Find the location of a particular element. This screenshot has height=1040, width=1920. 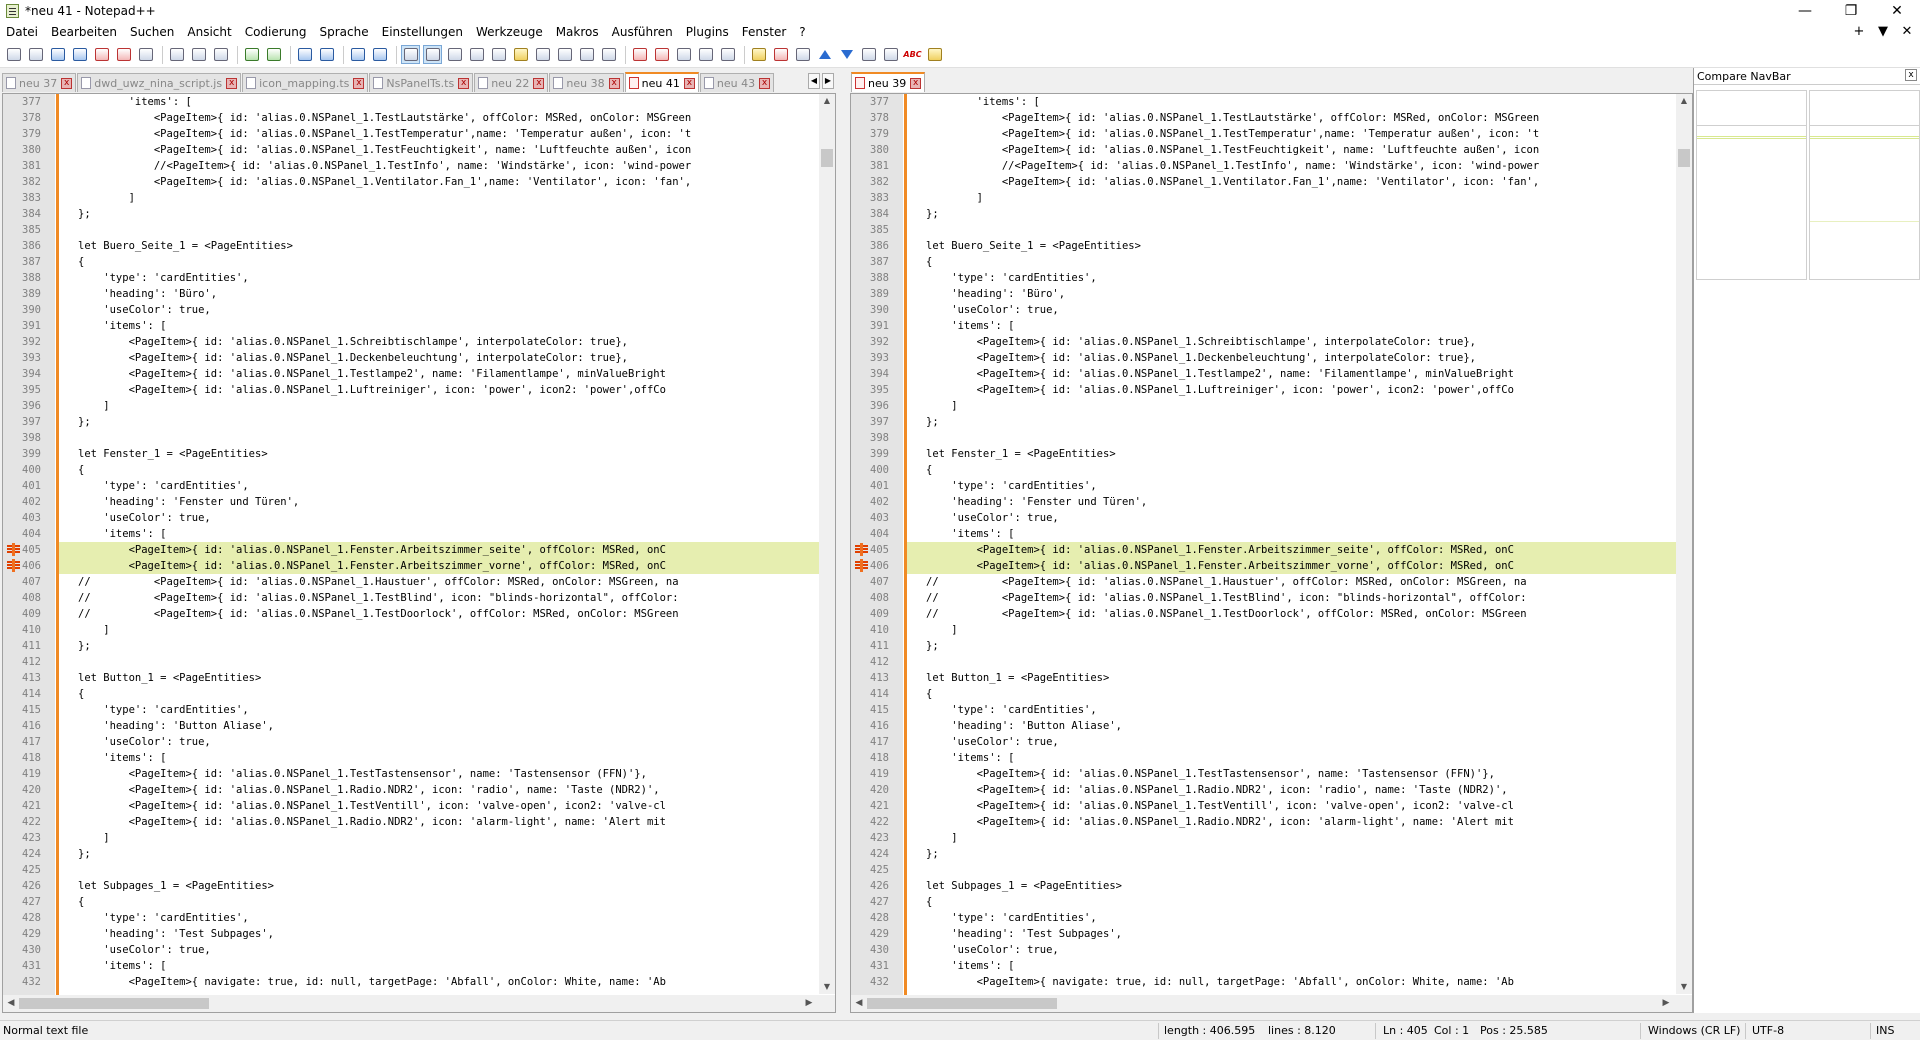

left-tab-6: neu 41 x is located at coordinates (661, 82).